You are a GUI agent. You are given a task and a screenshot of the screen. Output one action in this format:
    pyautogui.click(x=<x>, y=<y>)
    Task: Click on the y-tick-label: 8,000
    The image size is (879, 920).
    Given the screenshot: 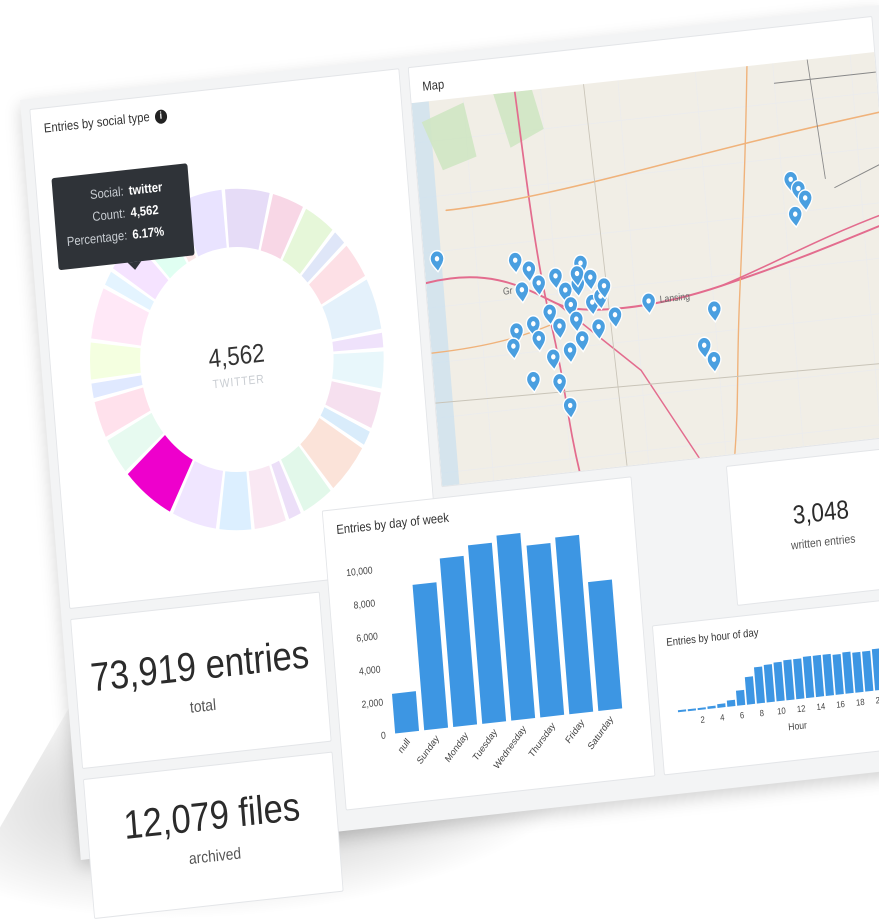 What is the action you would take?
    pyautogui.click(x=364, y=604)
    